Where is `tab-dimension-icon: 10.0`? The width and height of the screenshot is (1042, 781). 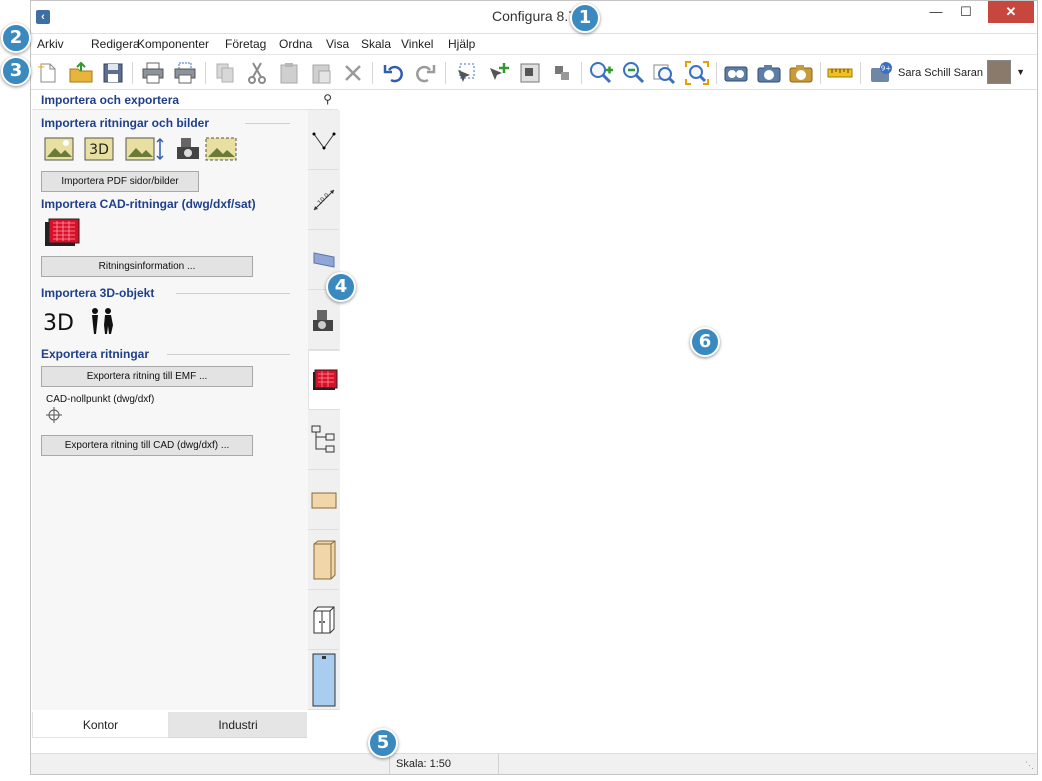
tab-dimension-icon: 10.0 is located at coordinates (323, 200).